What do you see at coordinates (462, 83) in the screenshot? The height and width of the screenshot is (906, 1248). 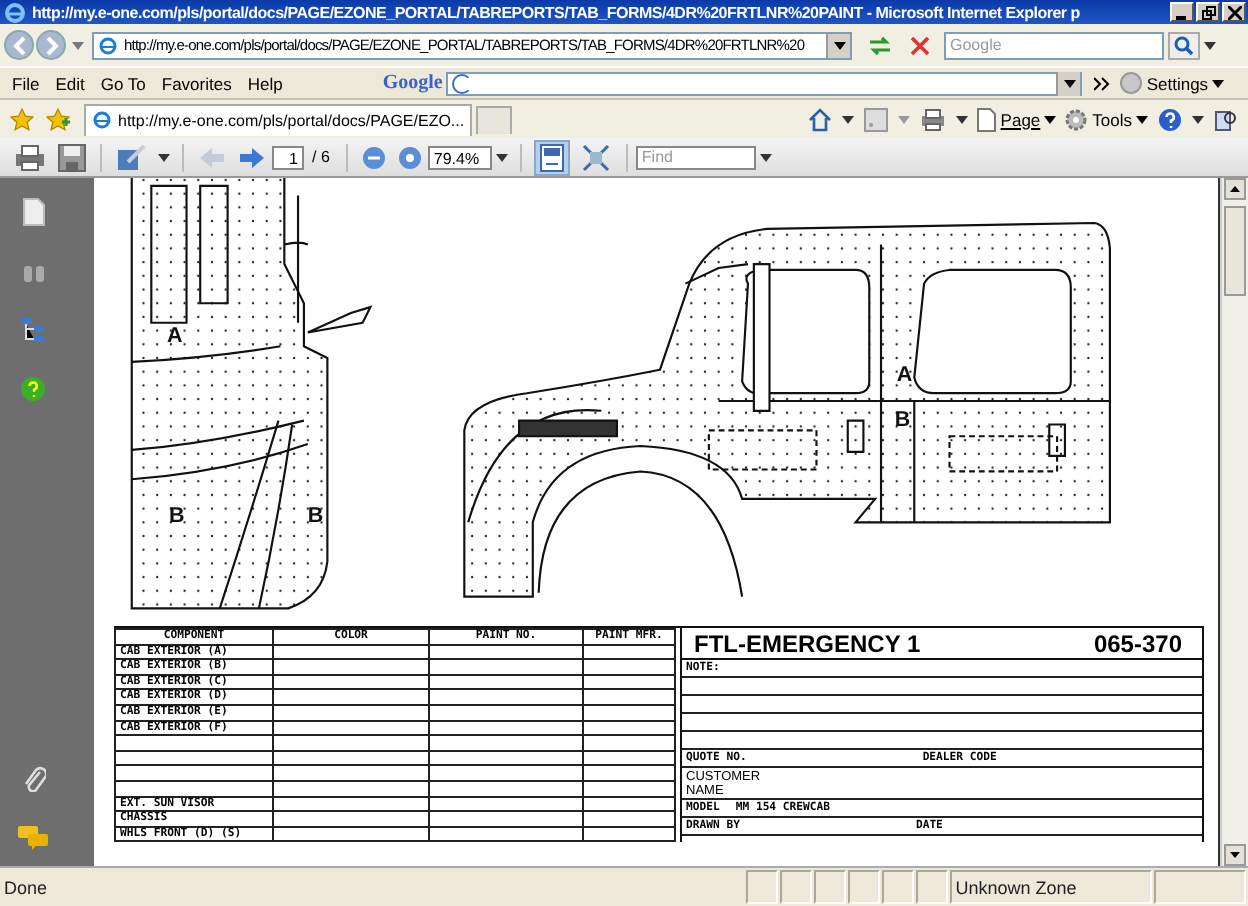 I see `letter-g-icon` at bounding box center [462, 83].